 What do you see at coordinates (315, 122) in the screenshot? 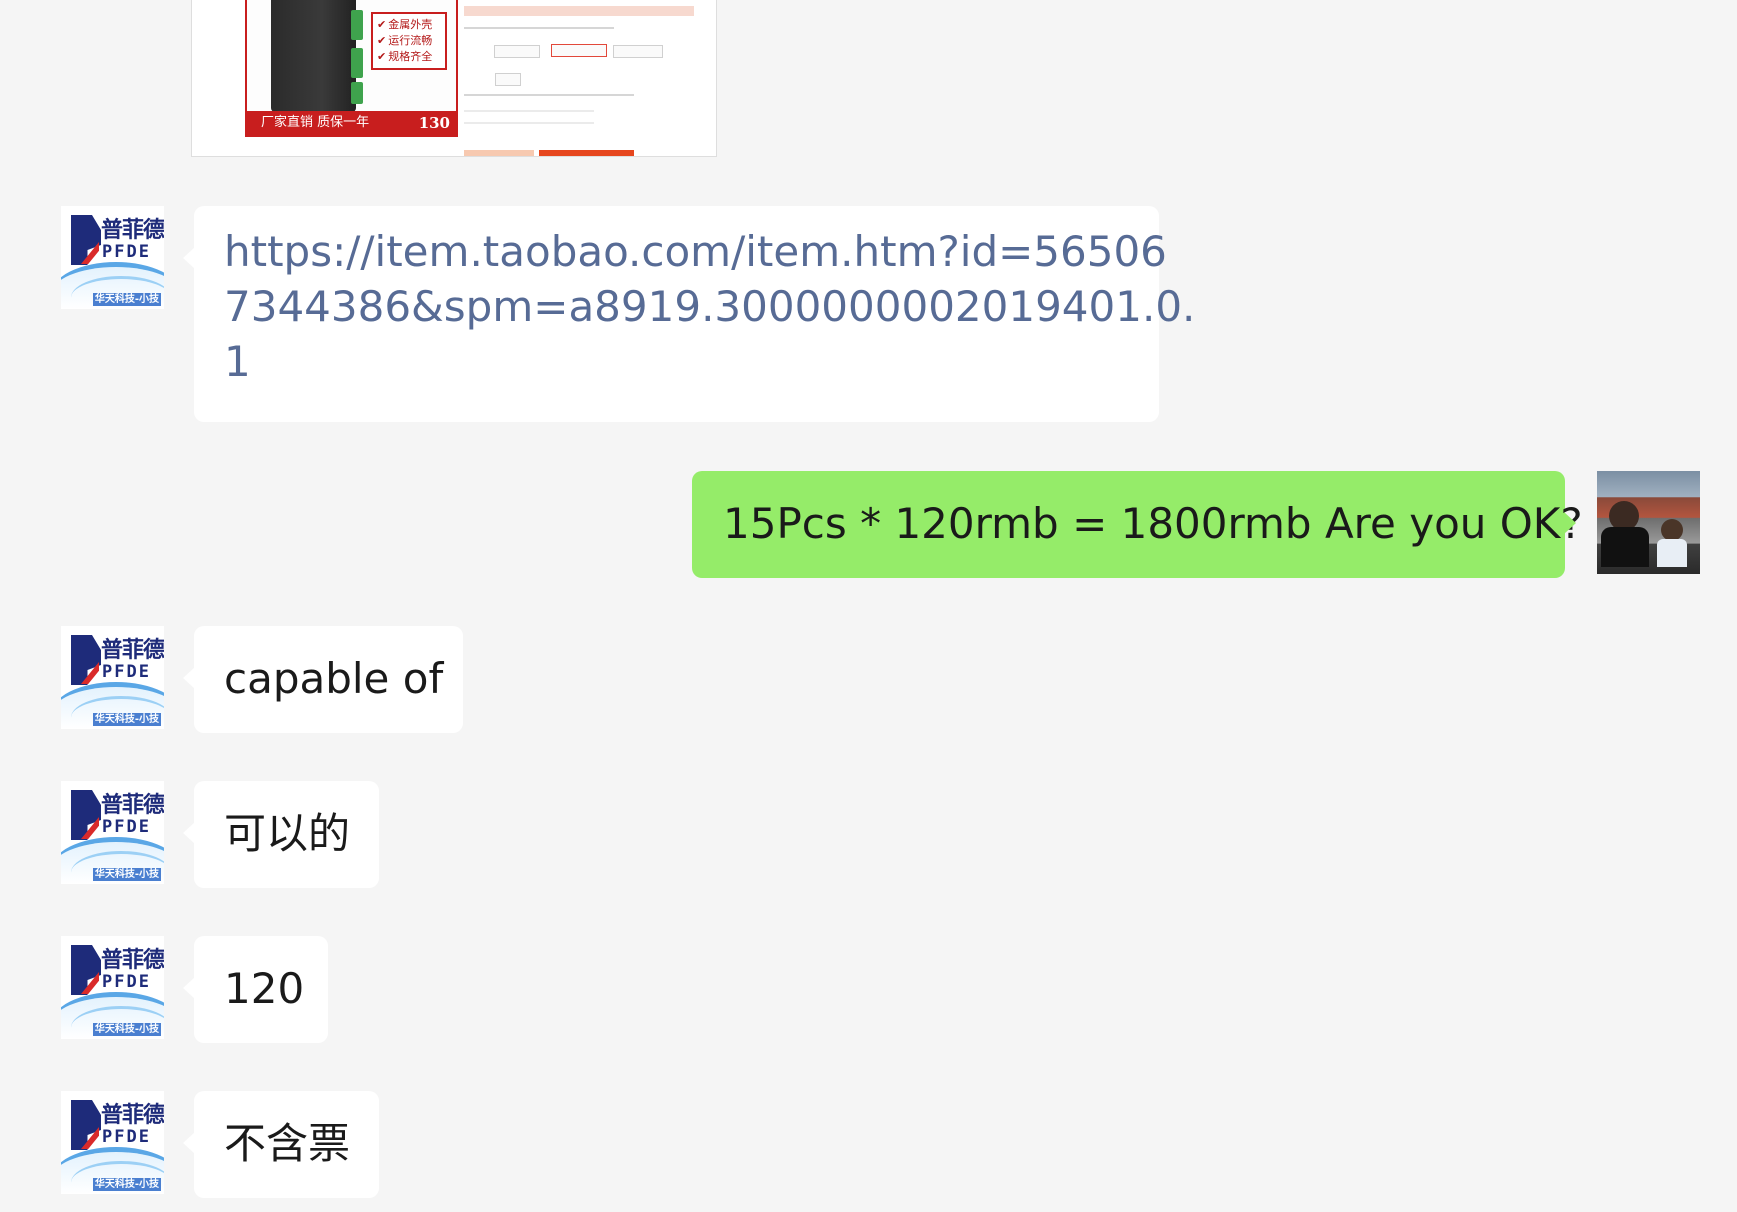
I see `promo-text: 厂家直销 质保一年` at bounding box center [315, 122].